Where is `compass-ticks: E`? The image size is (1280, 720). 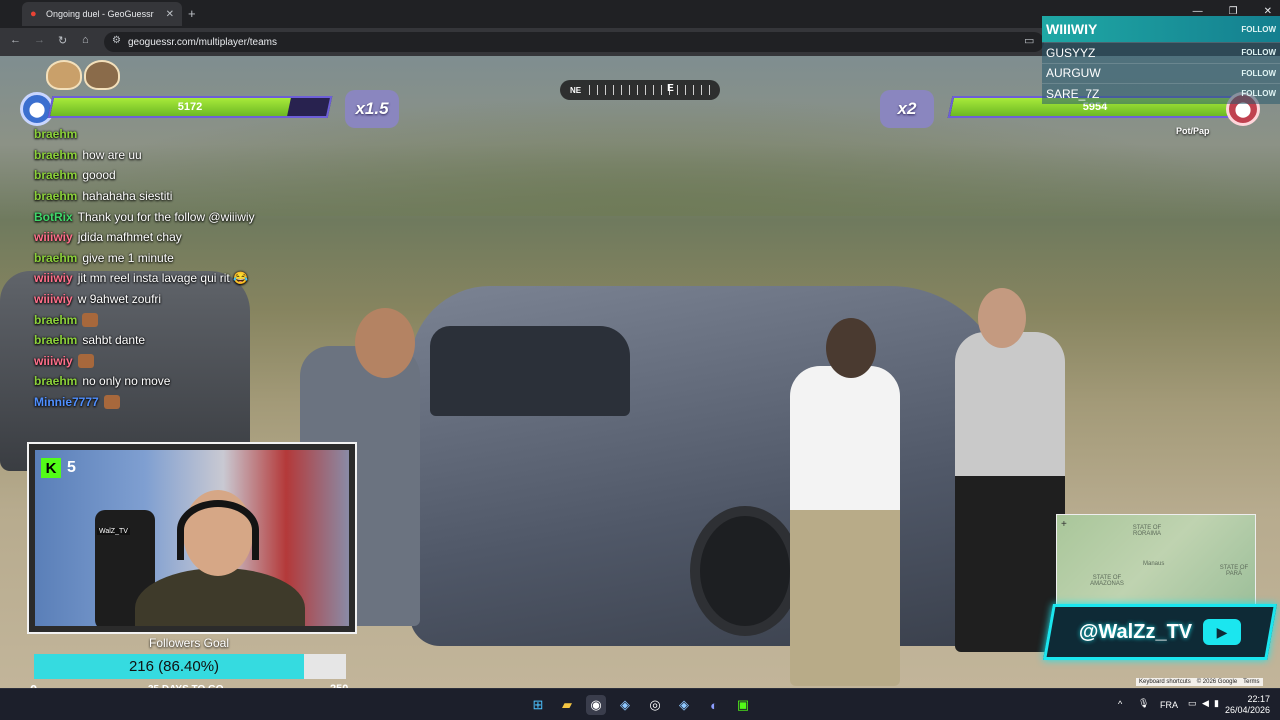
compass-ticks: E is located at coordinates (649, 89).